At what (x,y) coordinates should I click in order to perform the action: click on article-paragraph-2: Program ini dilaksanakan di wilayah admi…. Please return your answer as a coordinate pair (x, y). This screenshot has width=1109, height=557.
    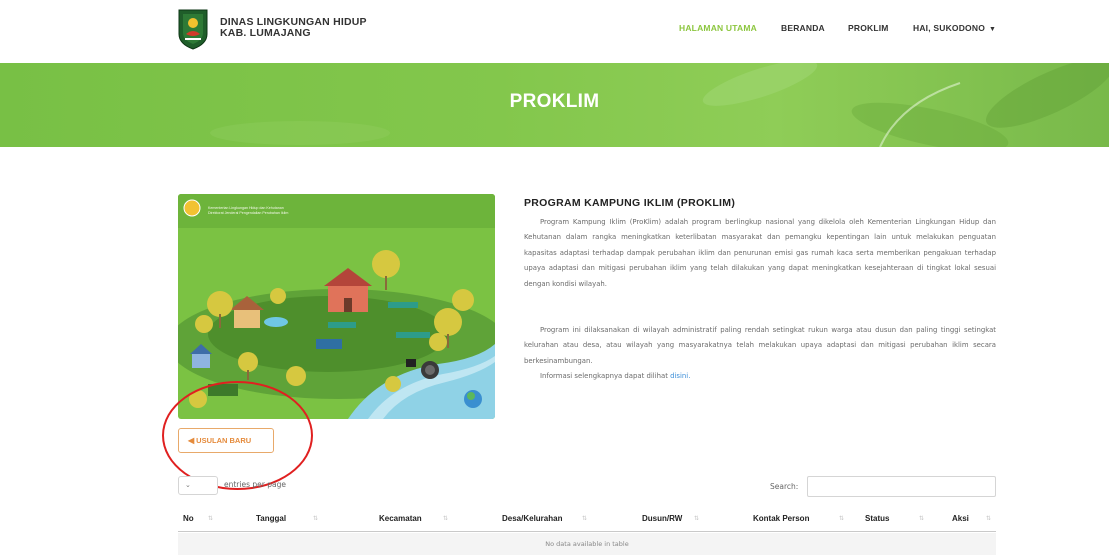
    Looking at the image, I should click on (760, 345).